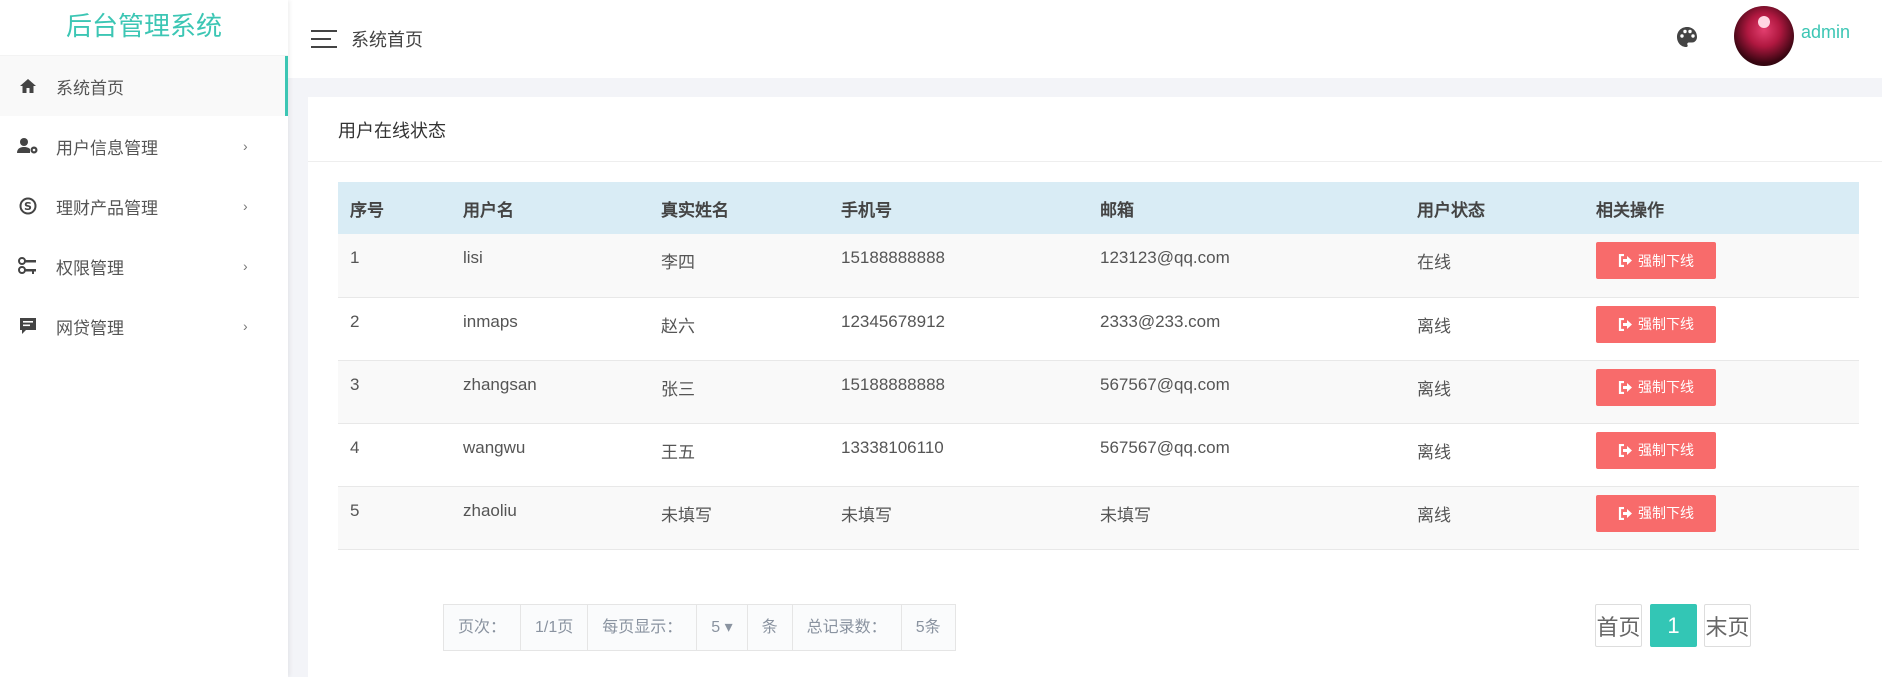 The width and height of the screenshot is (1882, 677). What do you see at coordinates (144, 266) in the screenshot?
I see `sidebar-item-permissions: 权限管理 ›` at bounding box center [144, 266].